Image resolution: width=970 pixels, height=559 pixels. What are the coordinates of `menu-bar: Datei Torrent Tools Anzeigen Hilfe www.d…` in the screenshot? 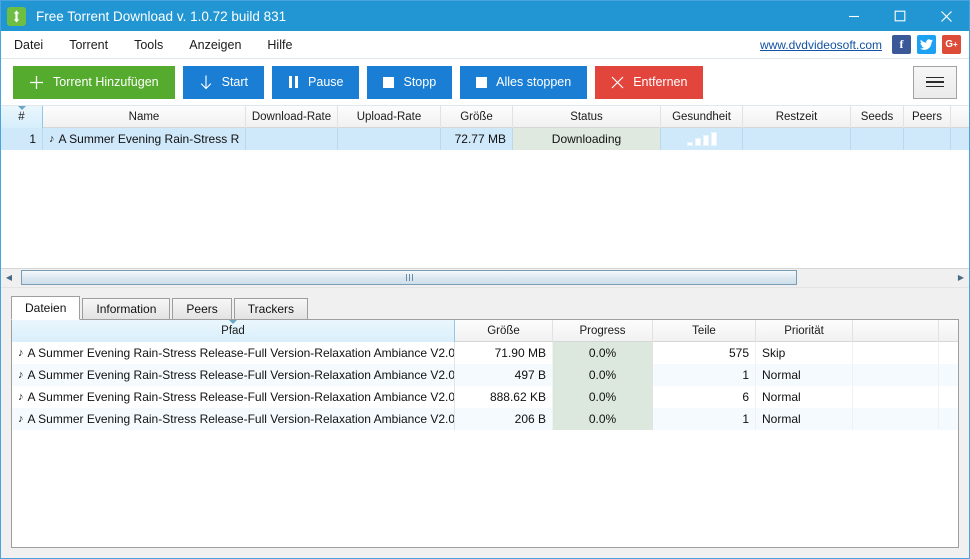 It's located at (485, 45).